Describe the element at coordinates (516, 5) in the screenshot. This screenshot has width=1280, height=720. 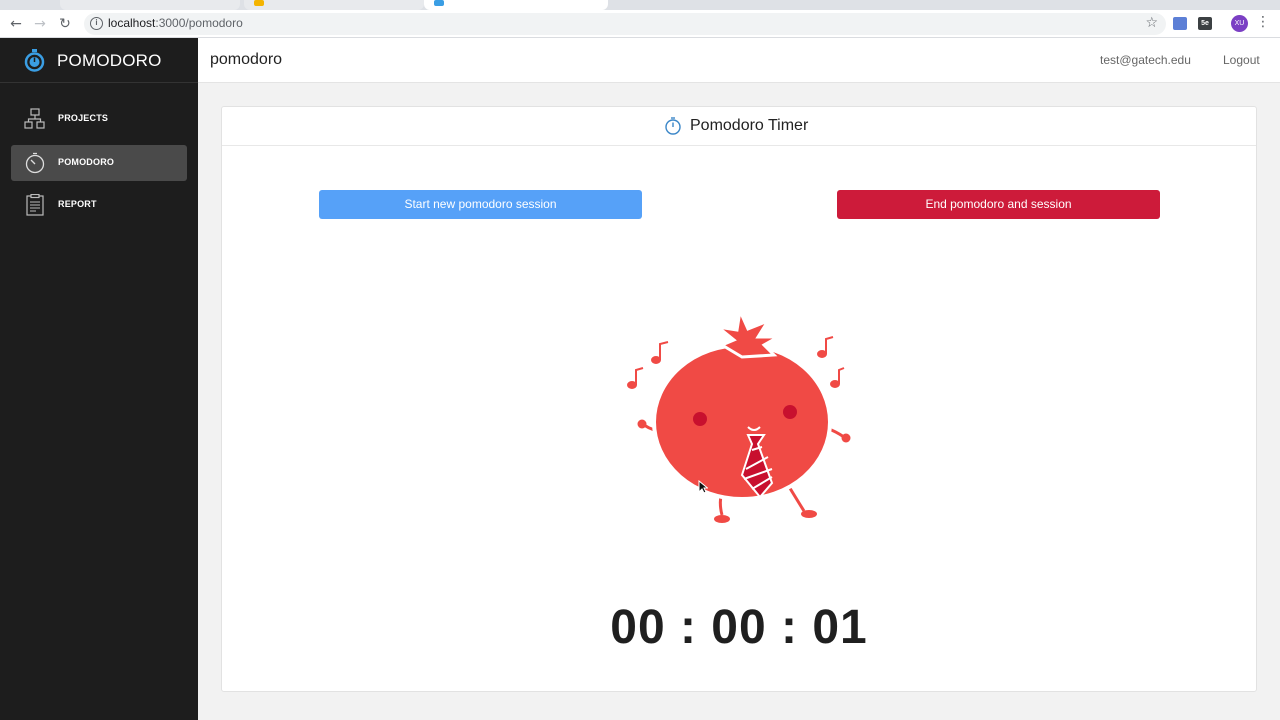
I see `browser-tab-active` at that location.